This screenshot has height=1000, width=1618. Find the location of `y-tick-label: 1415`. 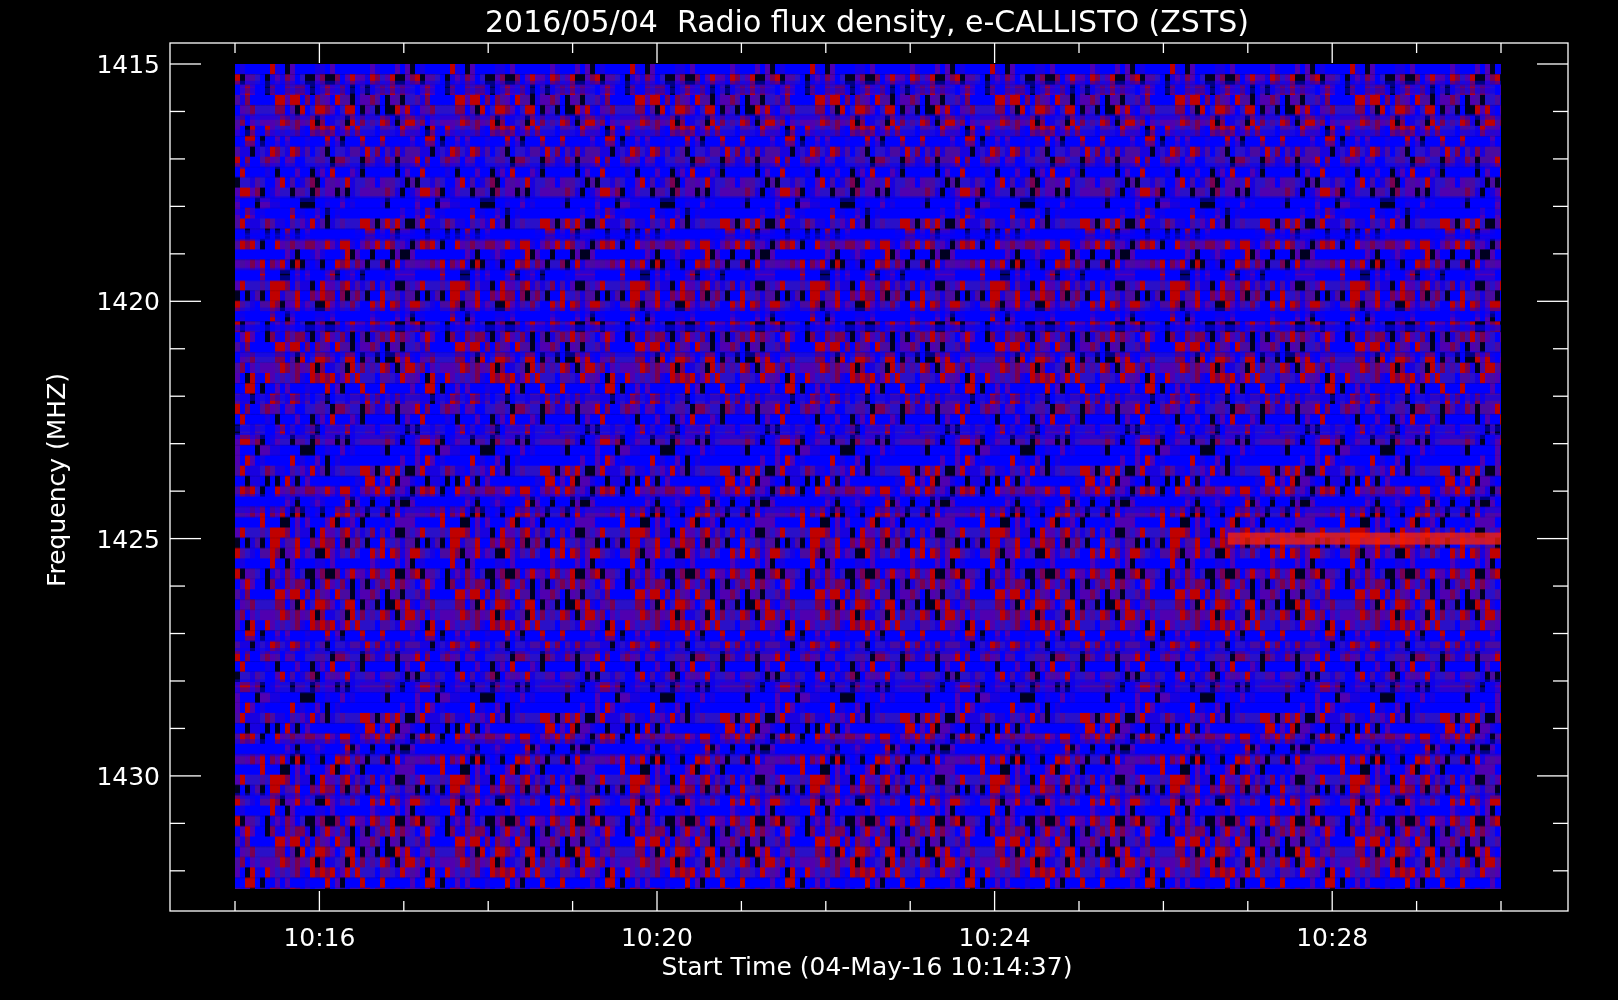

y-tick-label: 1415 is located at coordinates (128, 64).